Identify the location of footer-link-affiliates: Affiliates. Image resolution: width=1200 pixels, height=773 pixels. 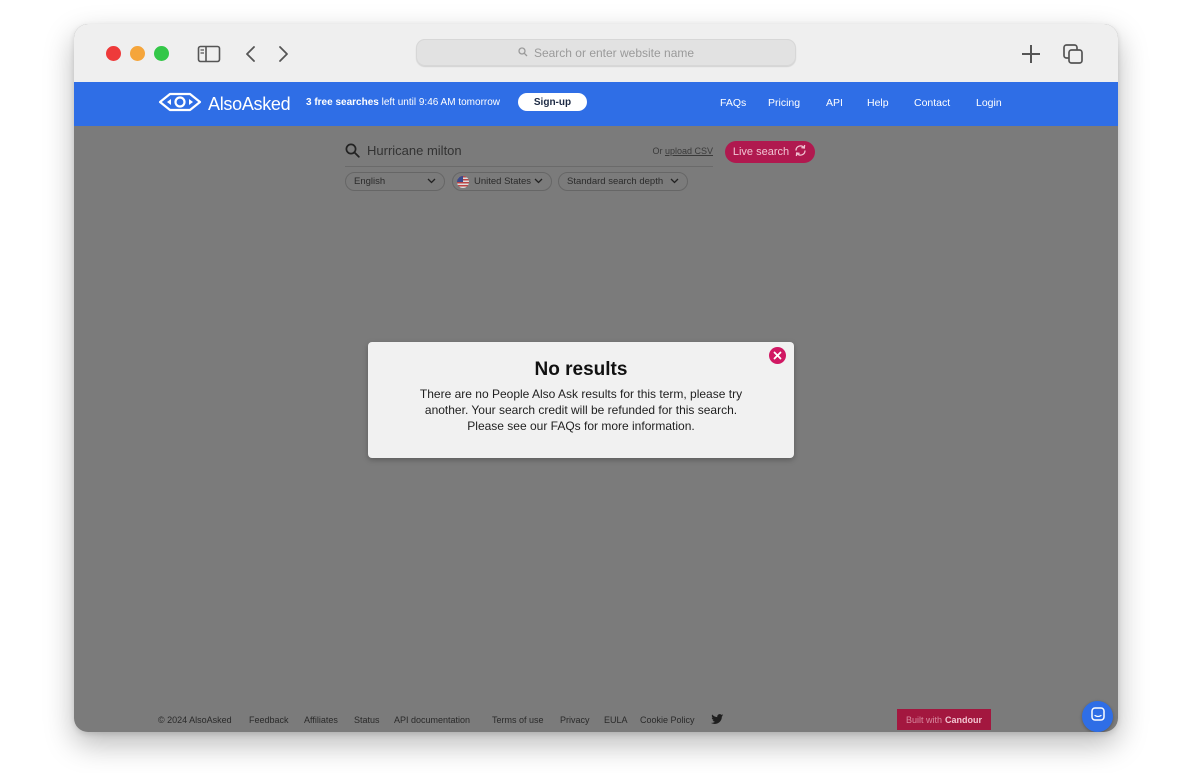
(321, 720).